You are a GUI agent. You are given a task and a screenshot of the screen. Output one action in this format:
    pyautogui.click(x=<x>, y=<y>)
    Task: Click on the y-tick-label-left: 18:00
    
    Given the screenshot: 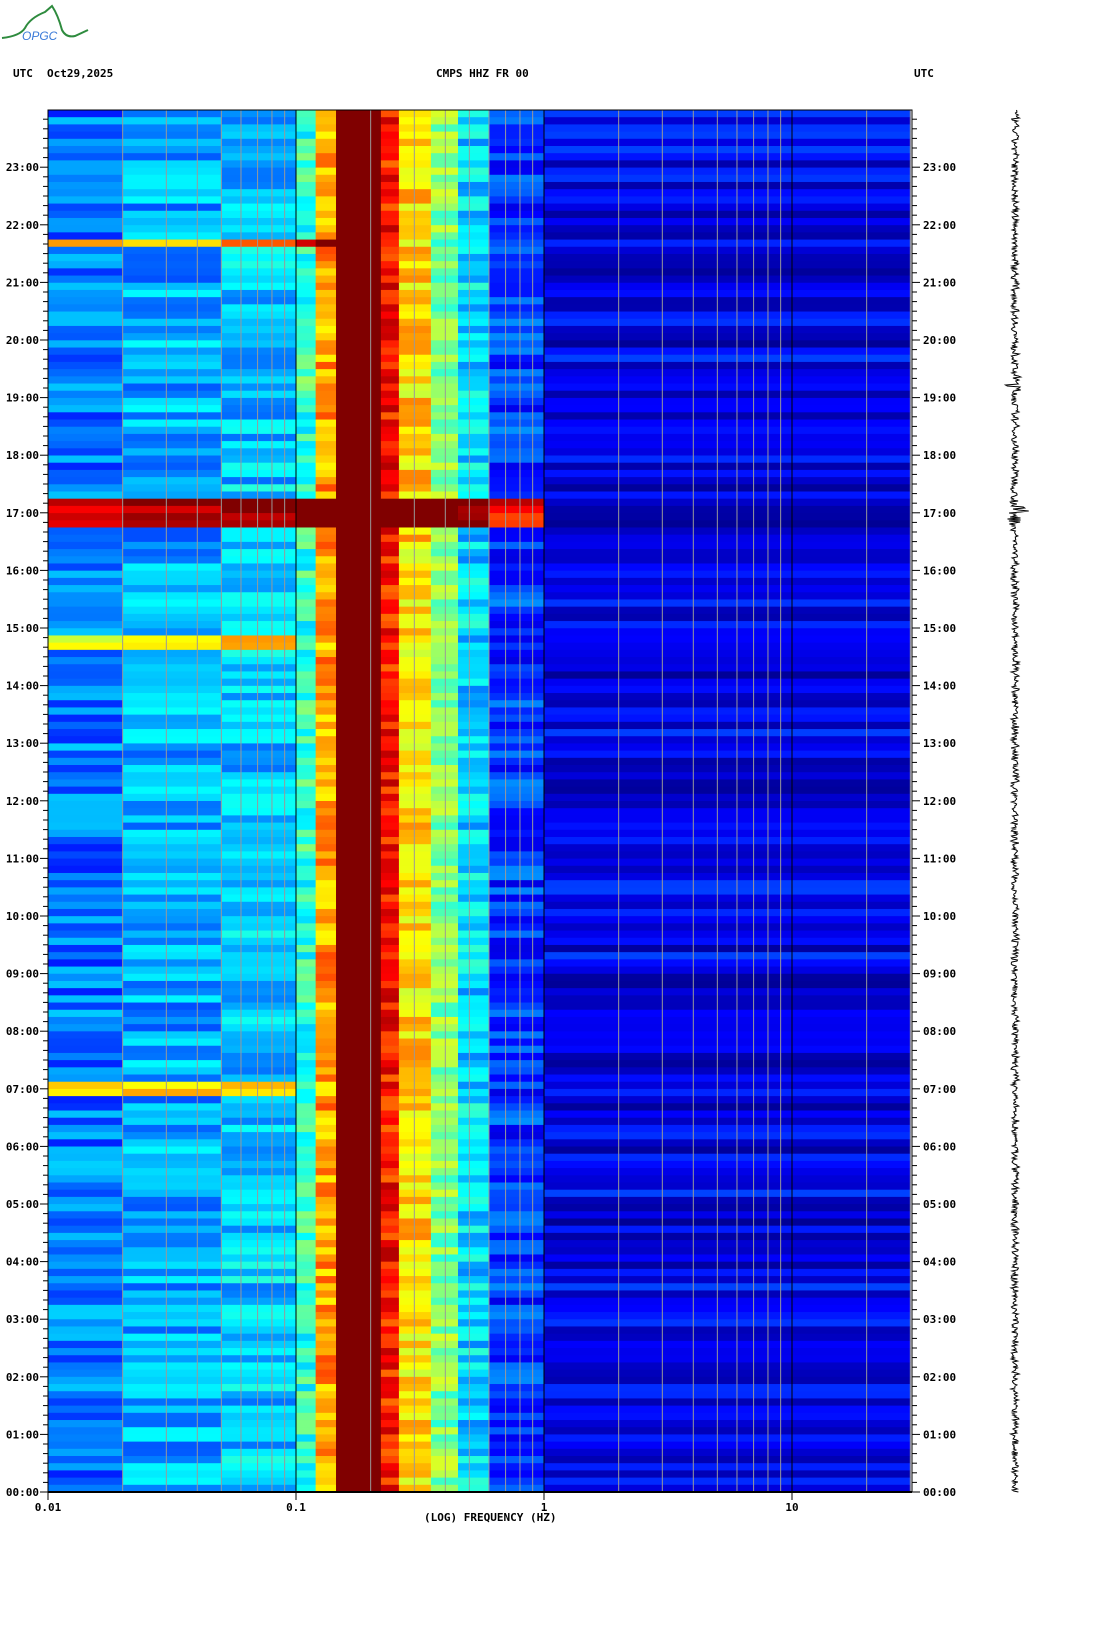 What is the action you would take?
    pyautogui.click(x=22, y=455)
    